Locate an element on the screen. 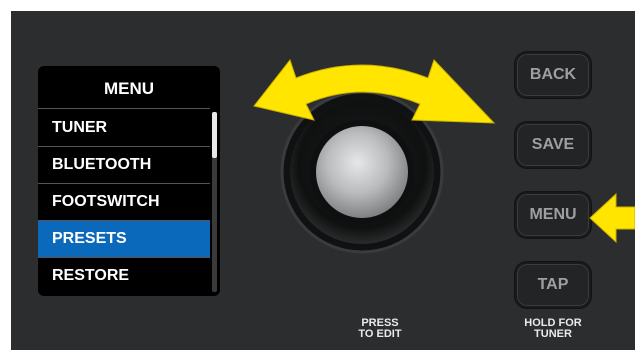 Image resolution: width=635 pixels, height=350 pixels. menu-item-presets: PRESETS is located at coordinates (124, 239).